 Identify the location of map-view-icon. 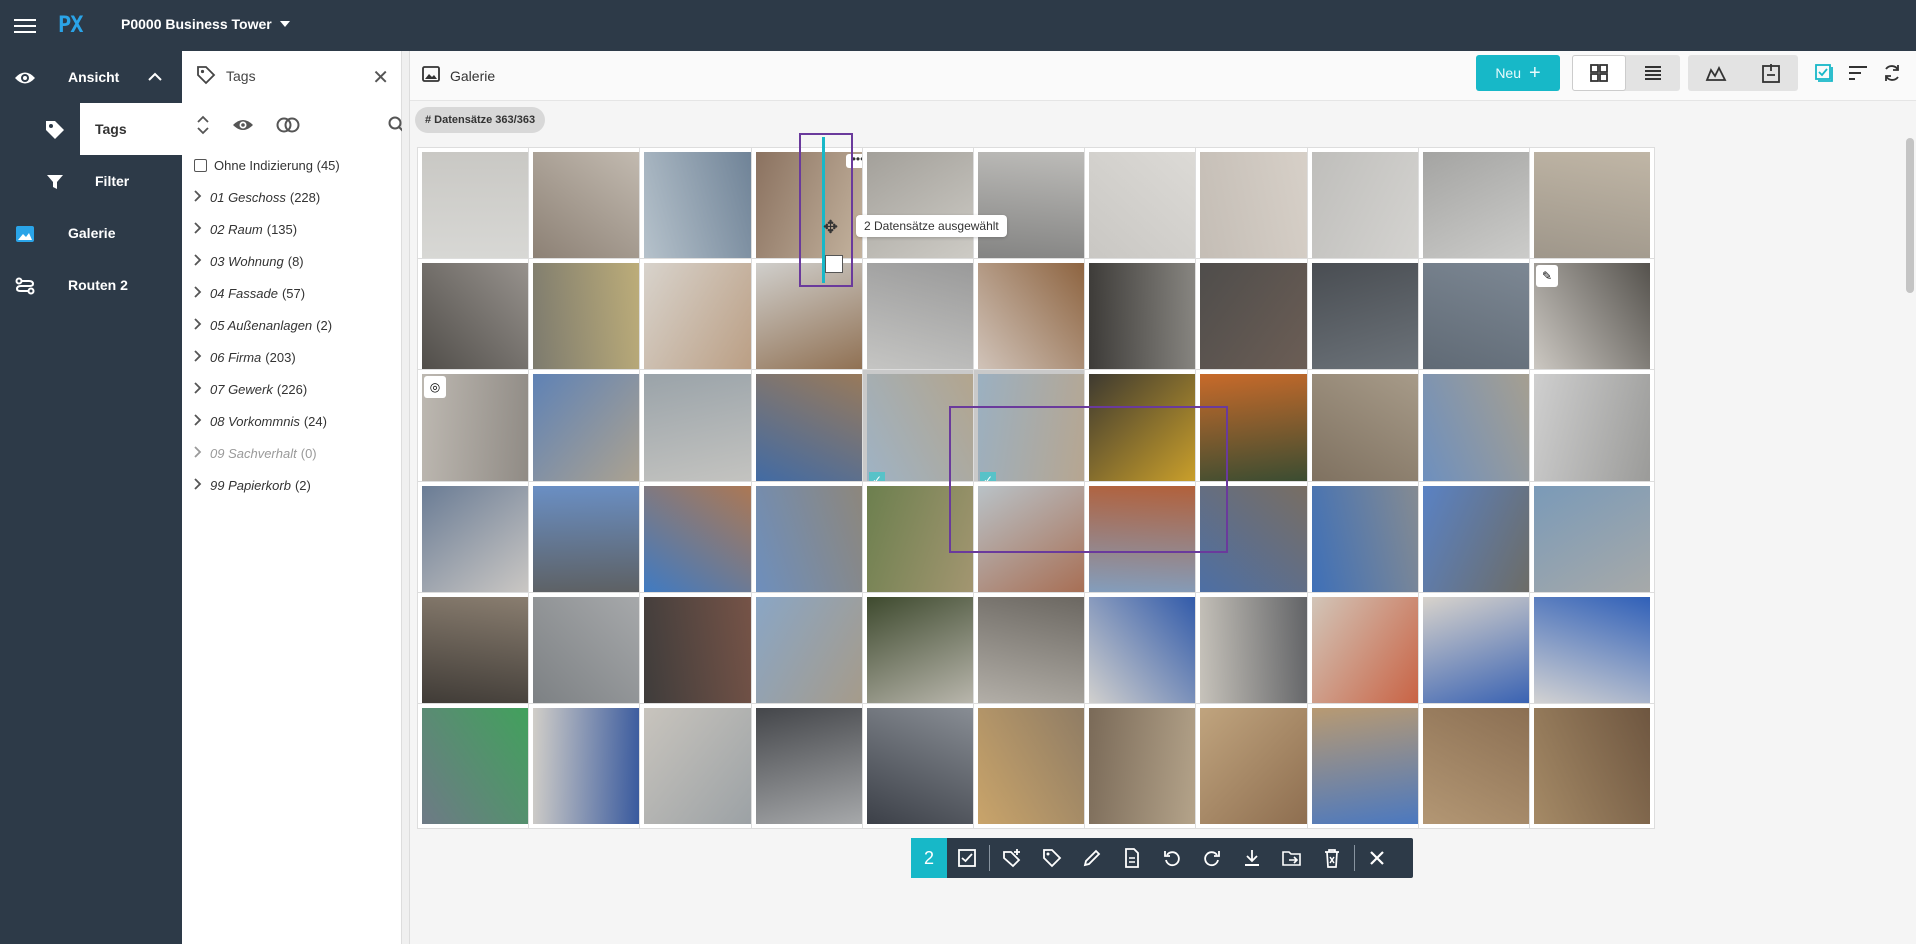
(1715, 73).